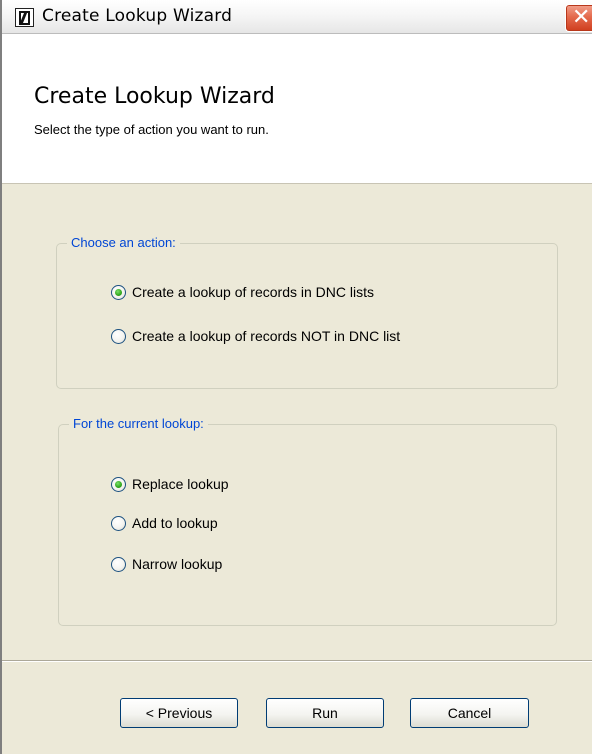  I want to click on page-title: Create Lookup Wizard, so click(154, 96).